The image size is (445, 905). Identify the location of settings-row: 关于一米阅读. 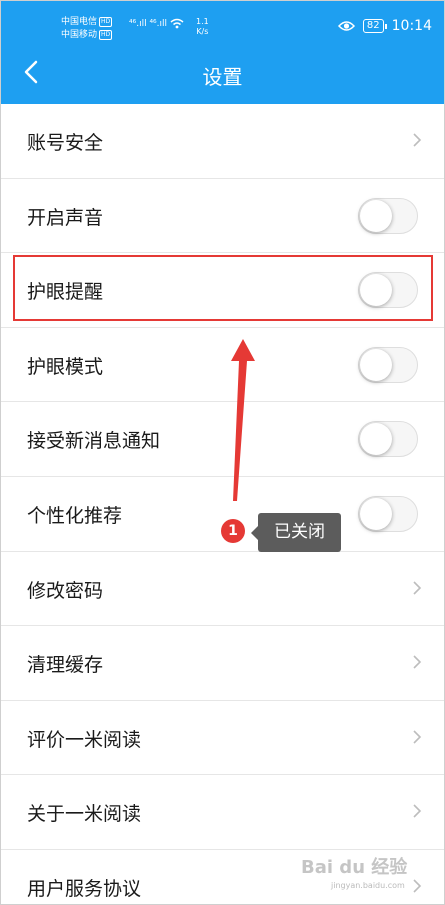
(222, 812).